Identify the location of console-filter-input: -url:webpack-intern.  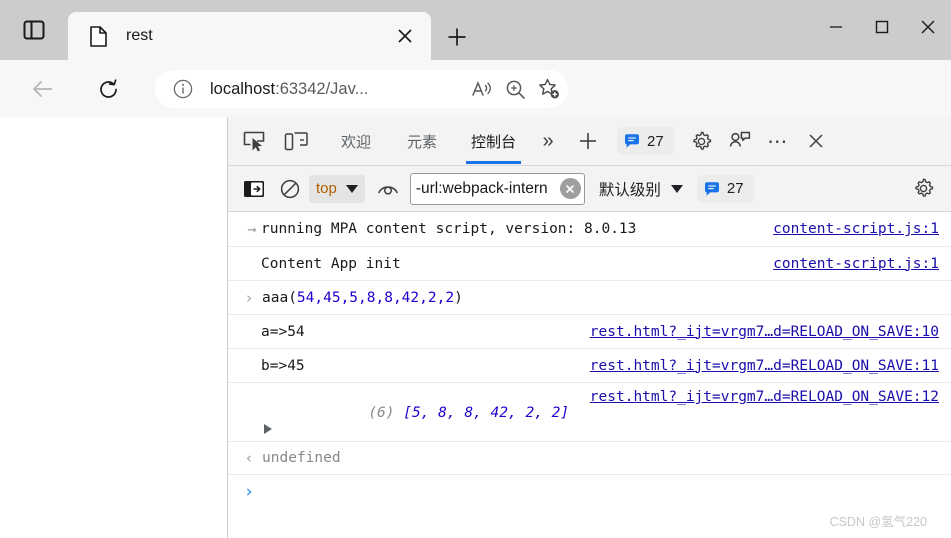
(497, 188).